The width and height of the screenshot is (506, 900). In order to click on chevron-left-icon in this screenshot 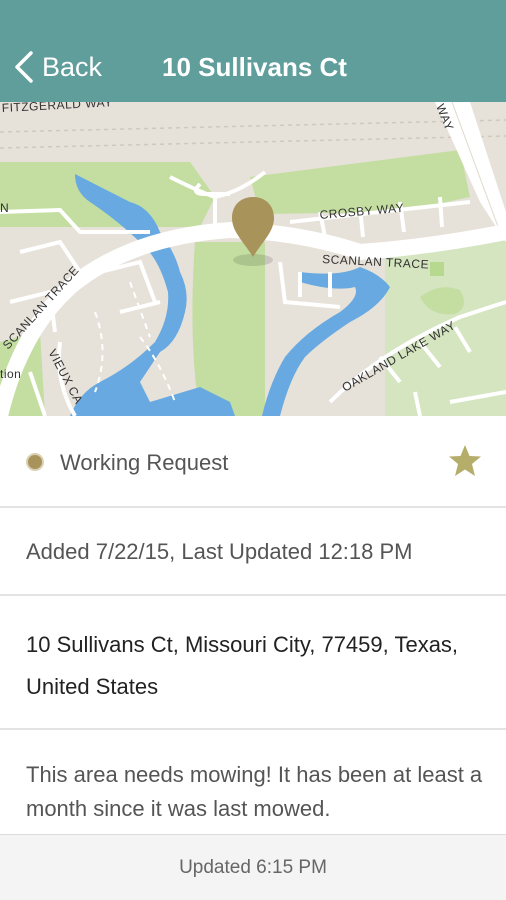, I will do `click(24, 67)`.